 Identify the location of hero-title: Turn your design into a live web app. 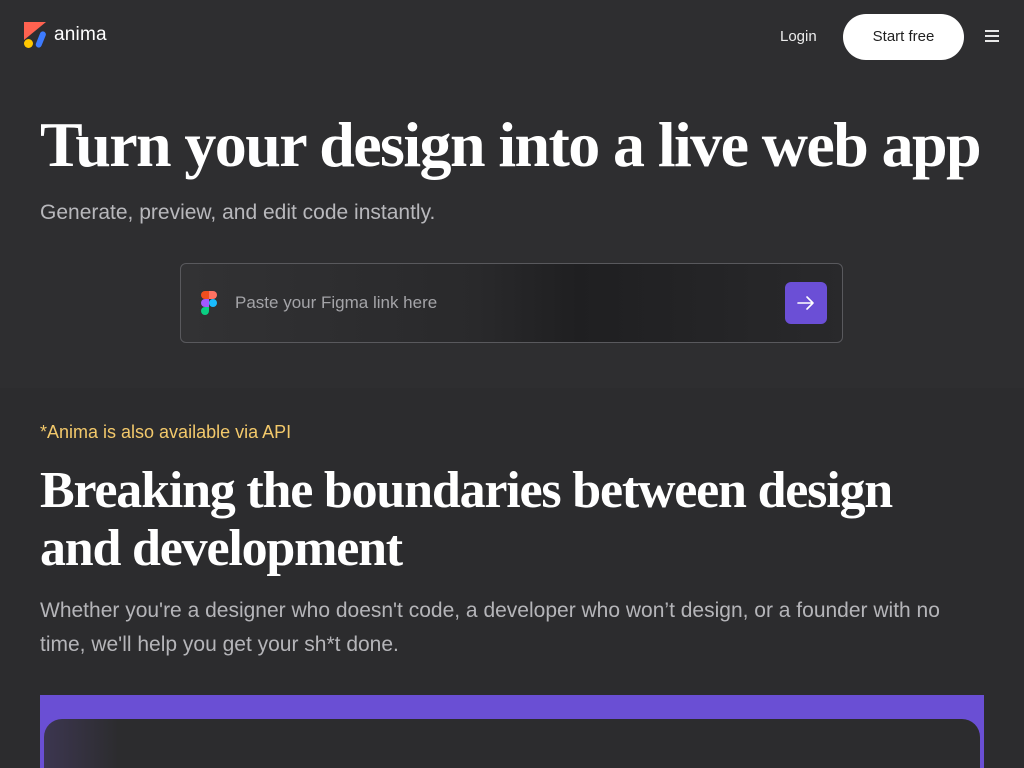
(511, 144).